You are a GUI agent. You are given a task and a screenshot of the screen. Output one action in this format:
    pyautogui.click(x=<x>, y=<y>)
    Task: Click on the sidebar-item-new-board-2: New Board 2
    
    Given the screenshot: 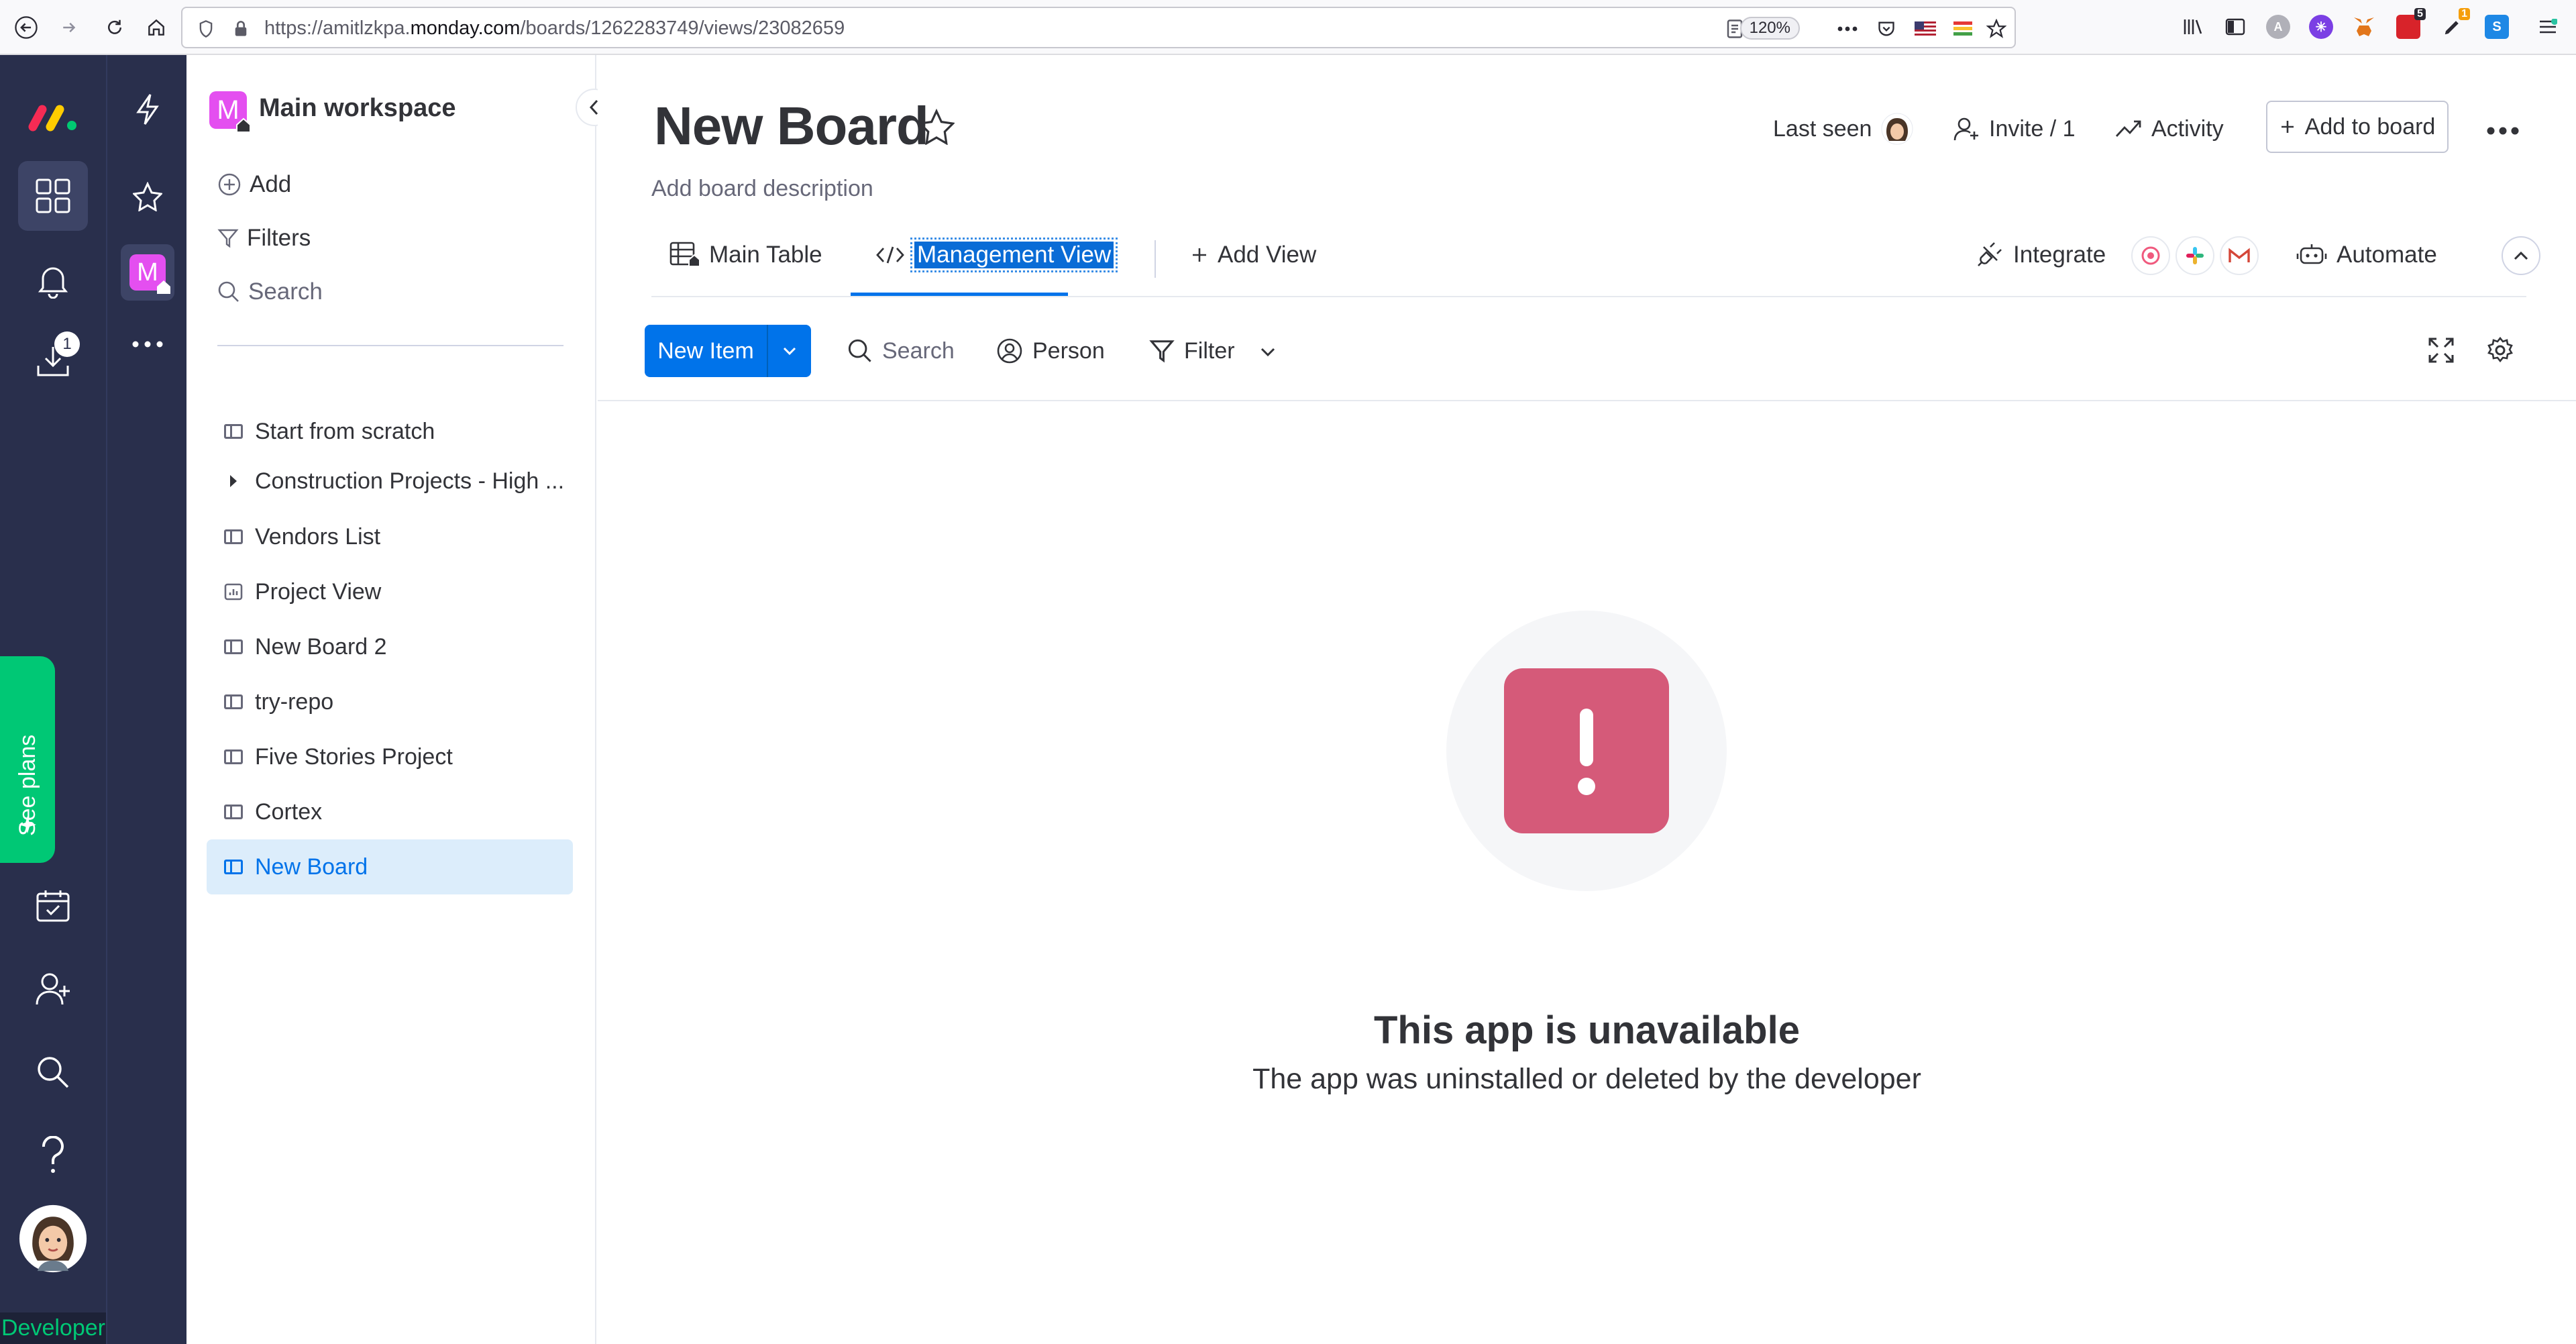 What is the action you would take?
    pyautogui.click(x=390, y=646)
    